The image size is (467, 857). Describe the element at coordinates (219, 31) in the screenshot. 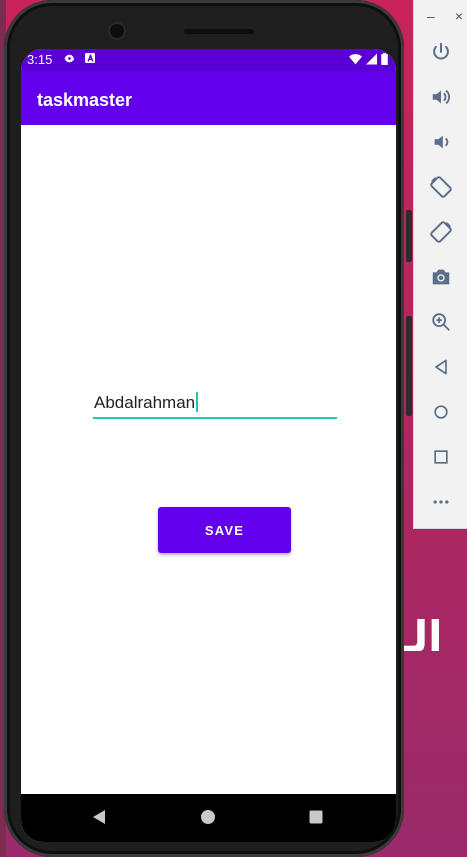

I see `speaker-grille` at that location.